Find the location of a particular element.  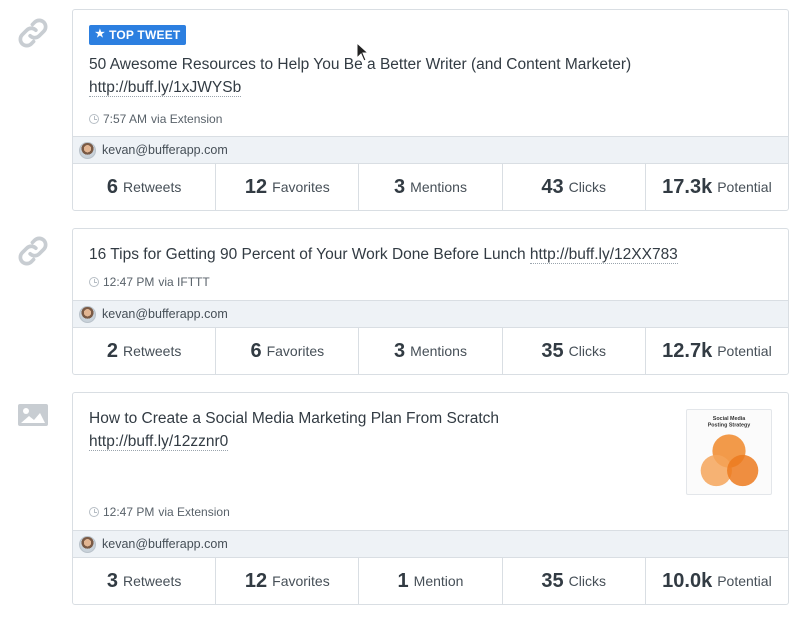

post-thumbnail: Social Media Posting Strategy is located at coordinates (729, 452).